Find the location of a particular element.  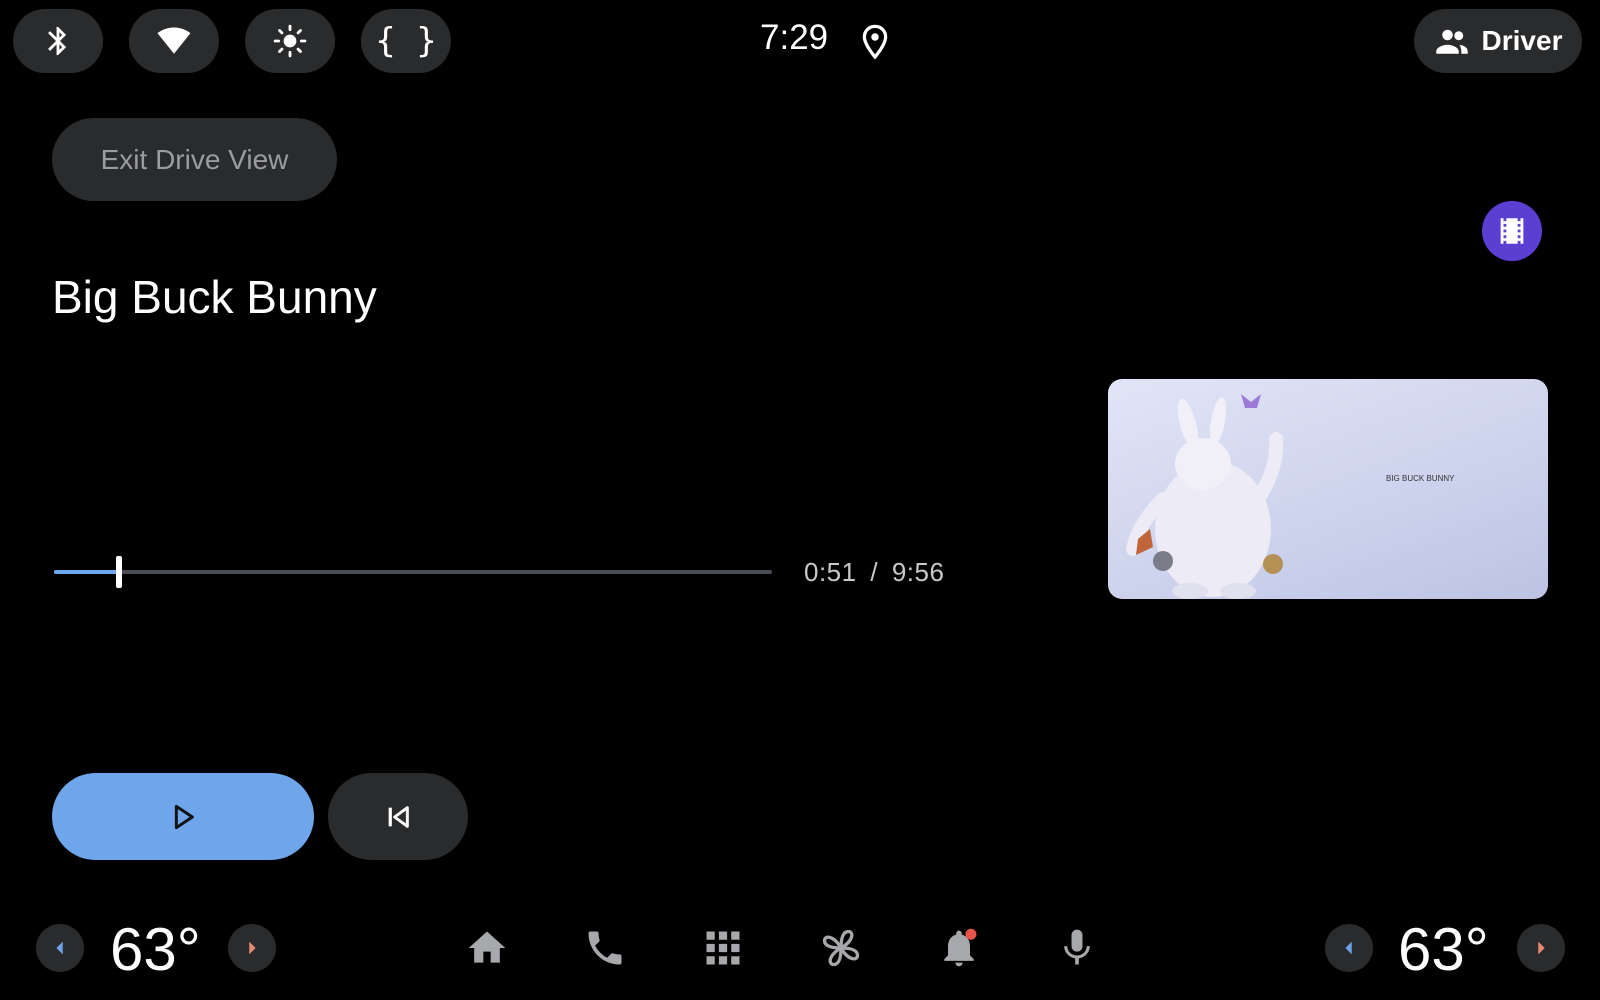

play-icon is located at coordinates (184, 816).